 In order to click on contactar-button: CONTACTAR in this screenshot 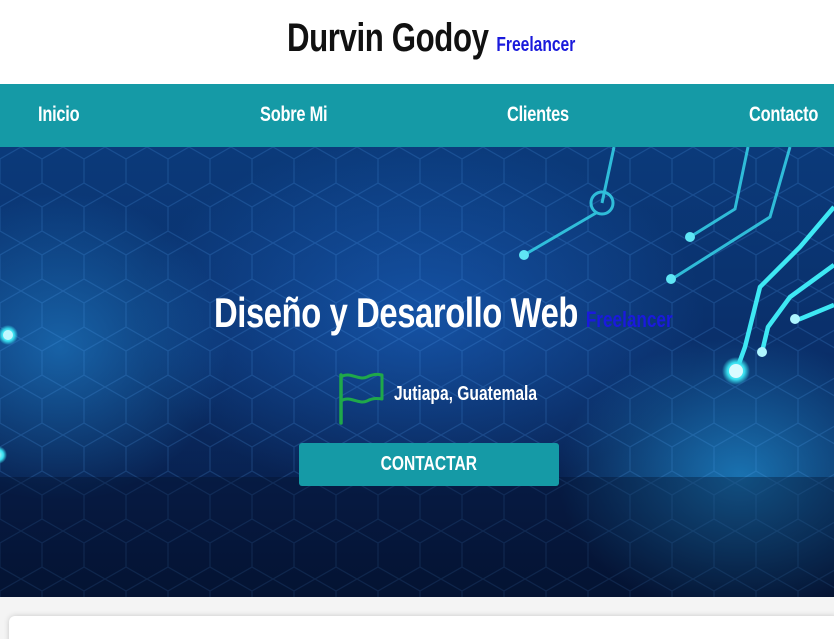, I will do `click(429, 464)`.